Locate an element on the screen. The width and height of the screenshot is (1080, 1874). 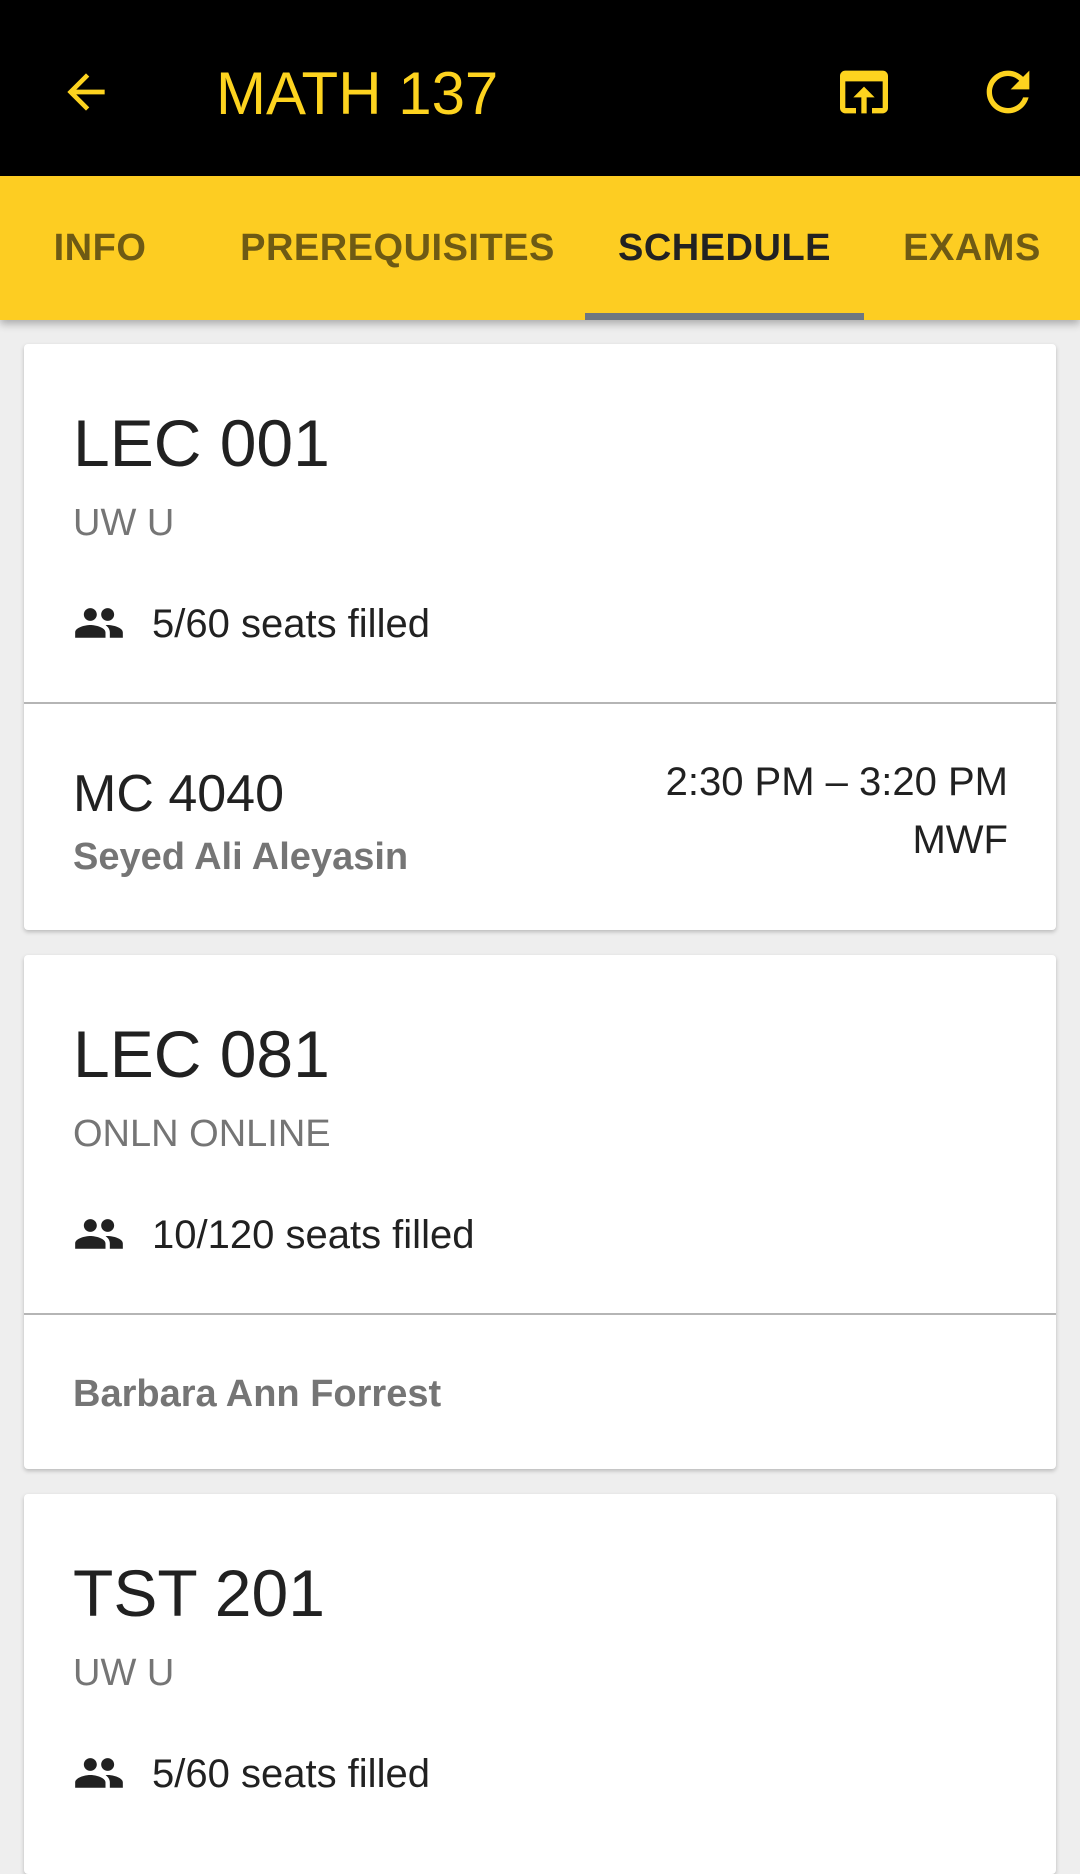
open-in-browser-button is located at coordinates (864, 92).